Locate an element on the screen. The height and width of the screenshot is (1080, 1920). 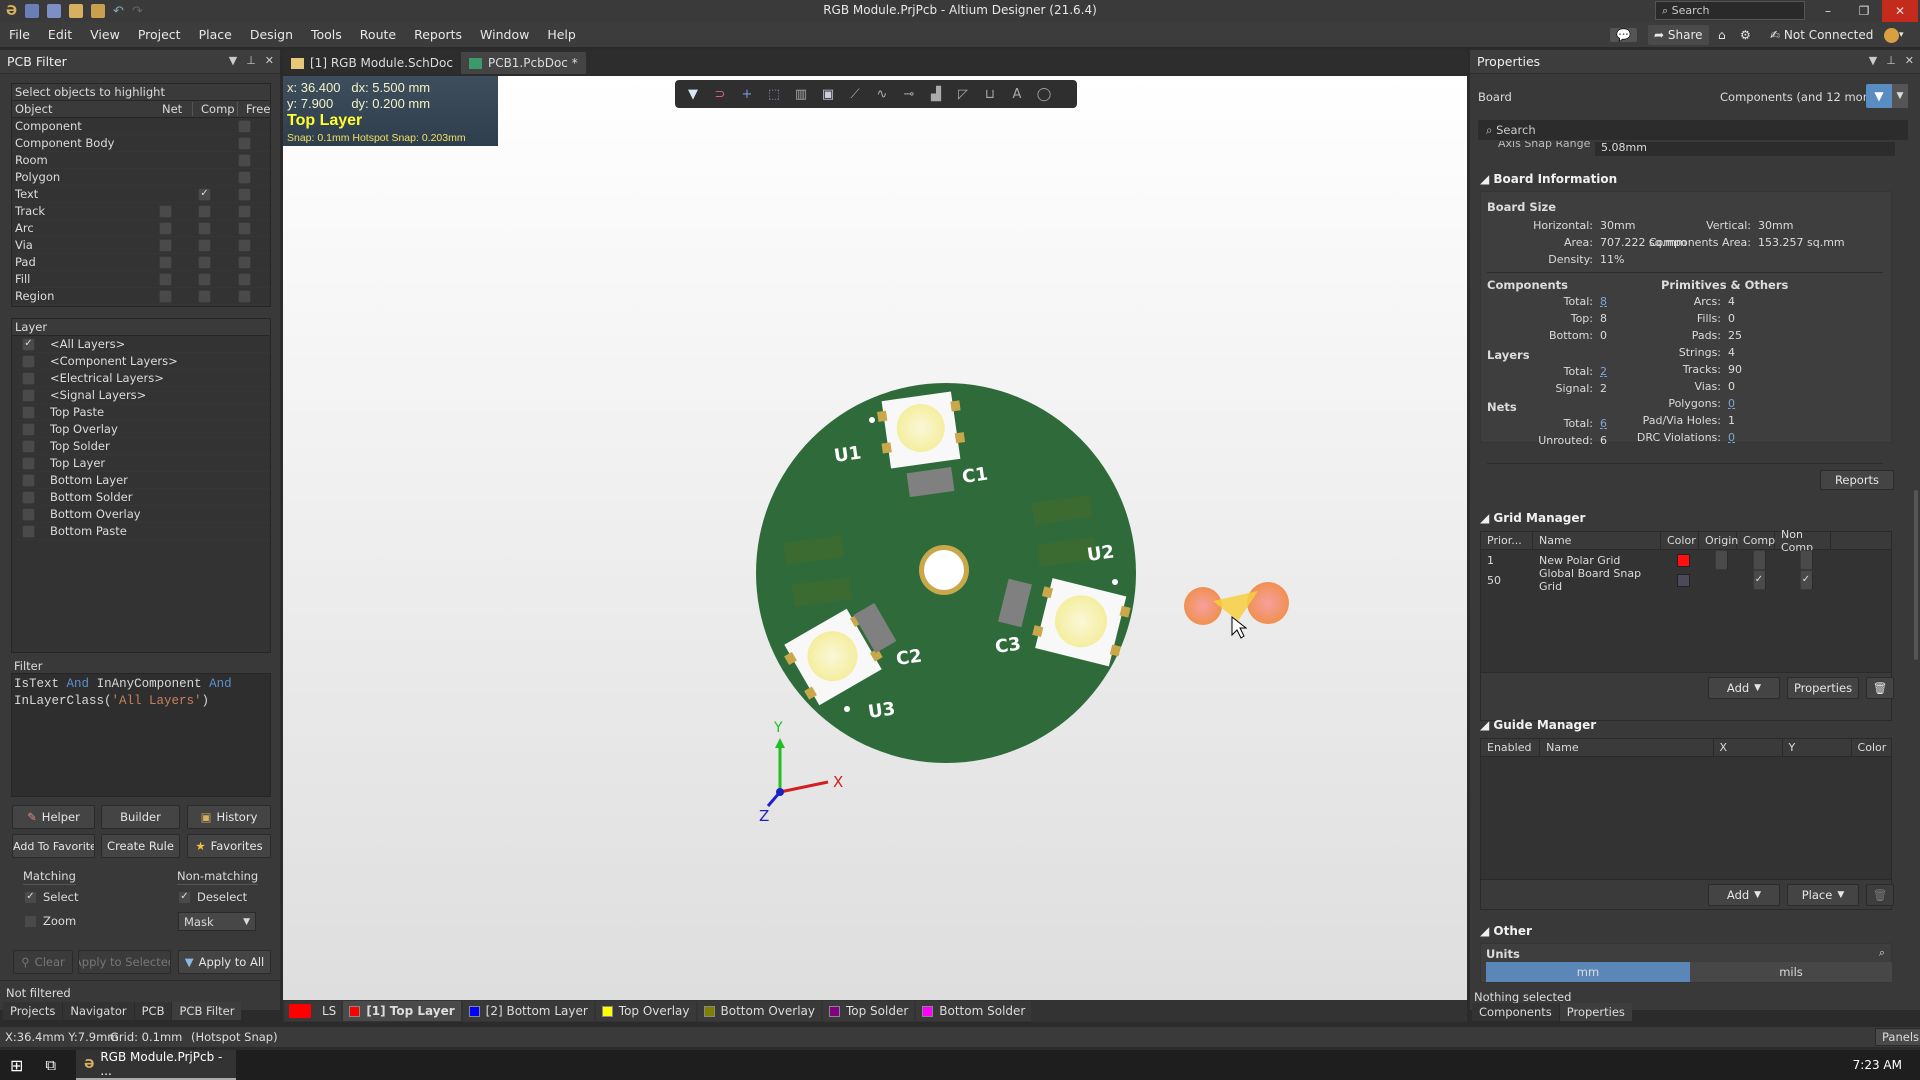
apply-to-selected-button: Apply to Selected is located at coordinates (124, 962).